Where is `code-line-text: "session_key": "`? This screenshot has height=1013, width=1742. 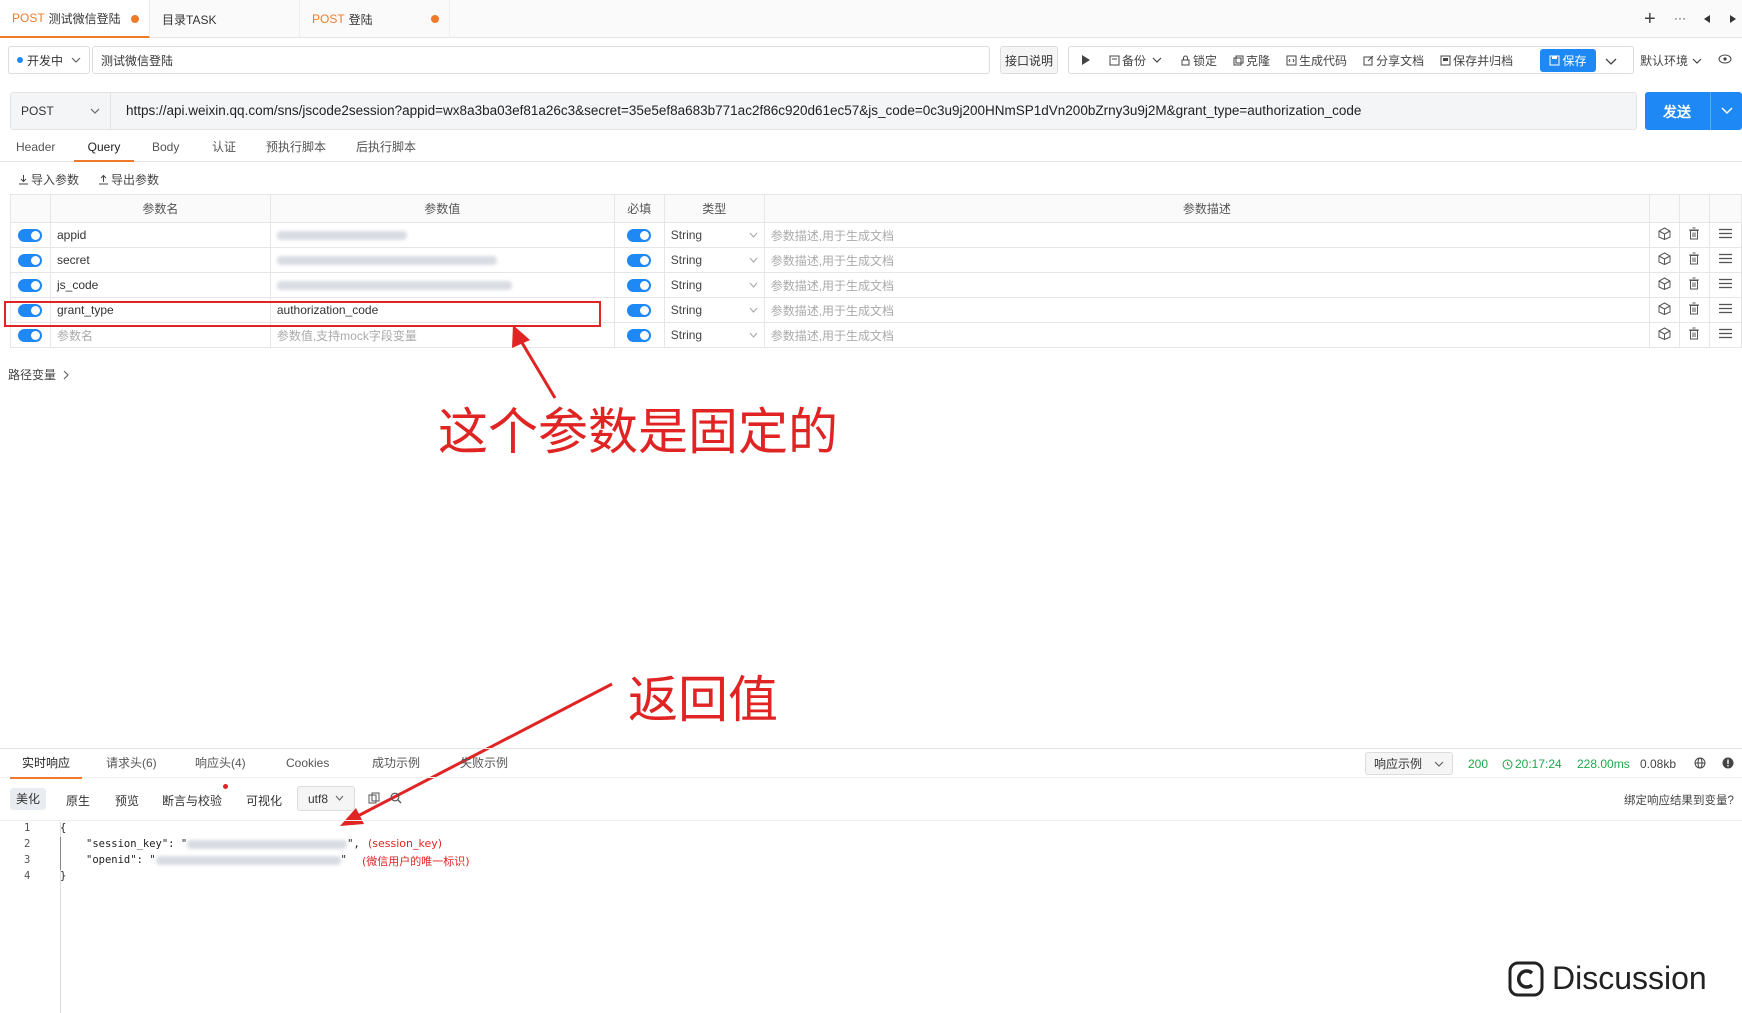
code-line-text: "session_key": " is located at coordinates (137, 844).